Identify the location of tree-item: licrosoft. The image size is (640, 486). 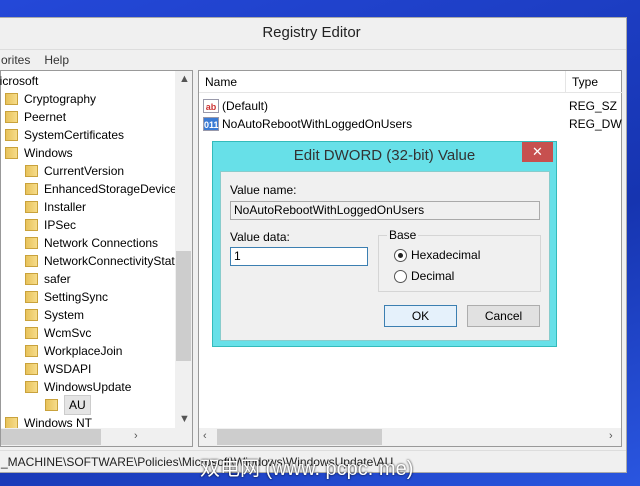
(19, 81).